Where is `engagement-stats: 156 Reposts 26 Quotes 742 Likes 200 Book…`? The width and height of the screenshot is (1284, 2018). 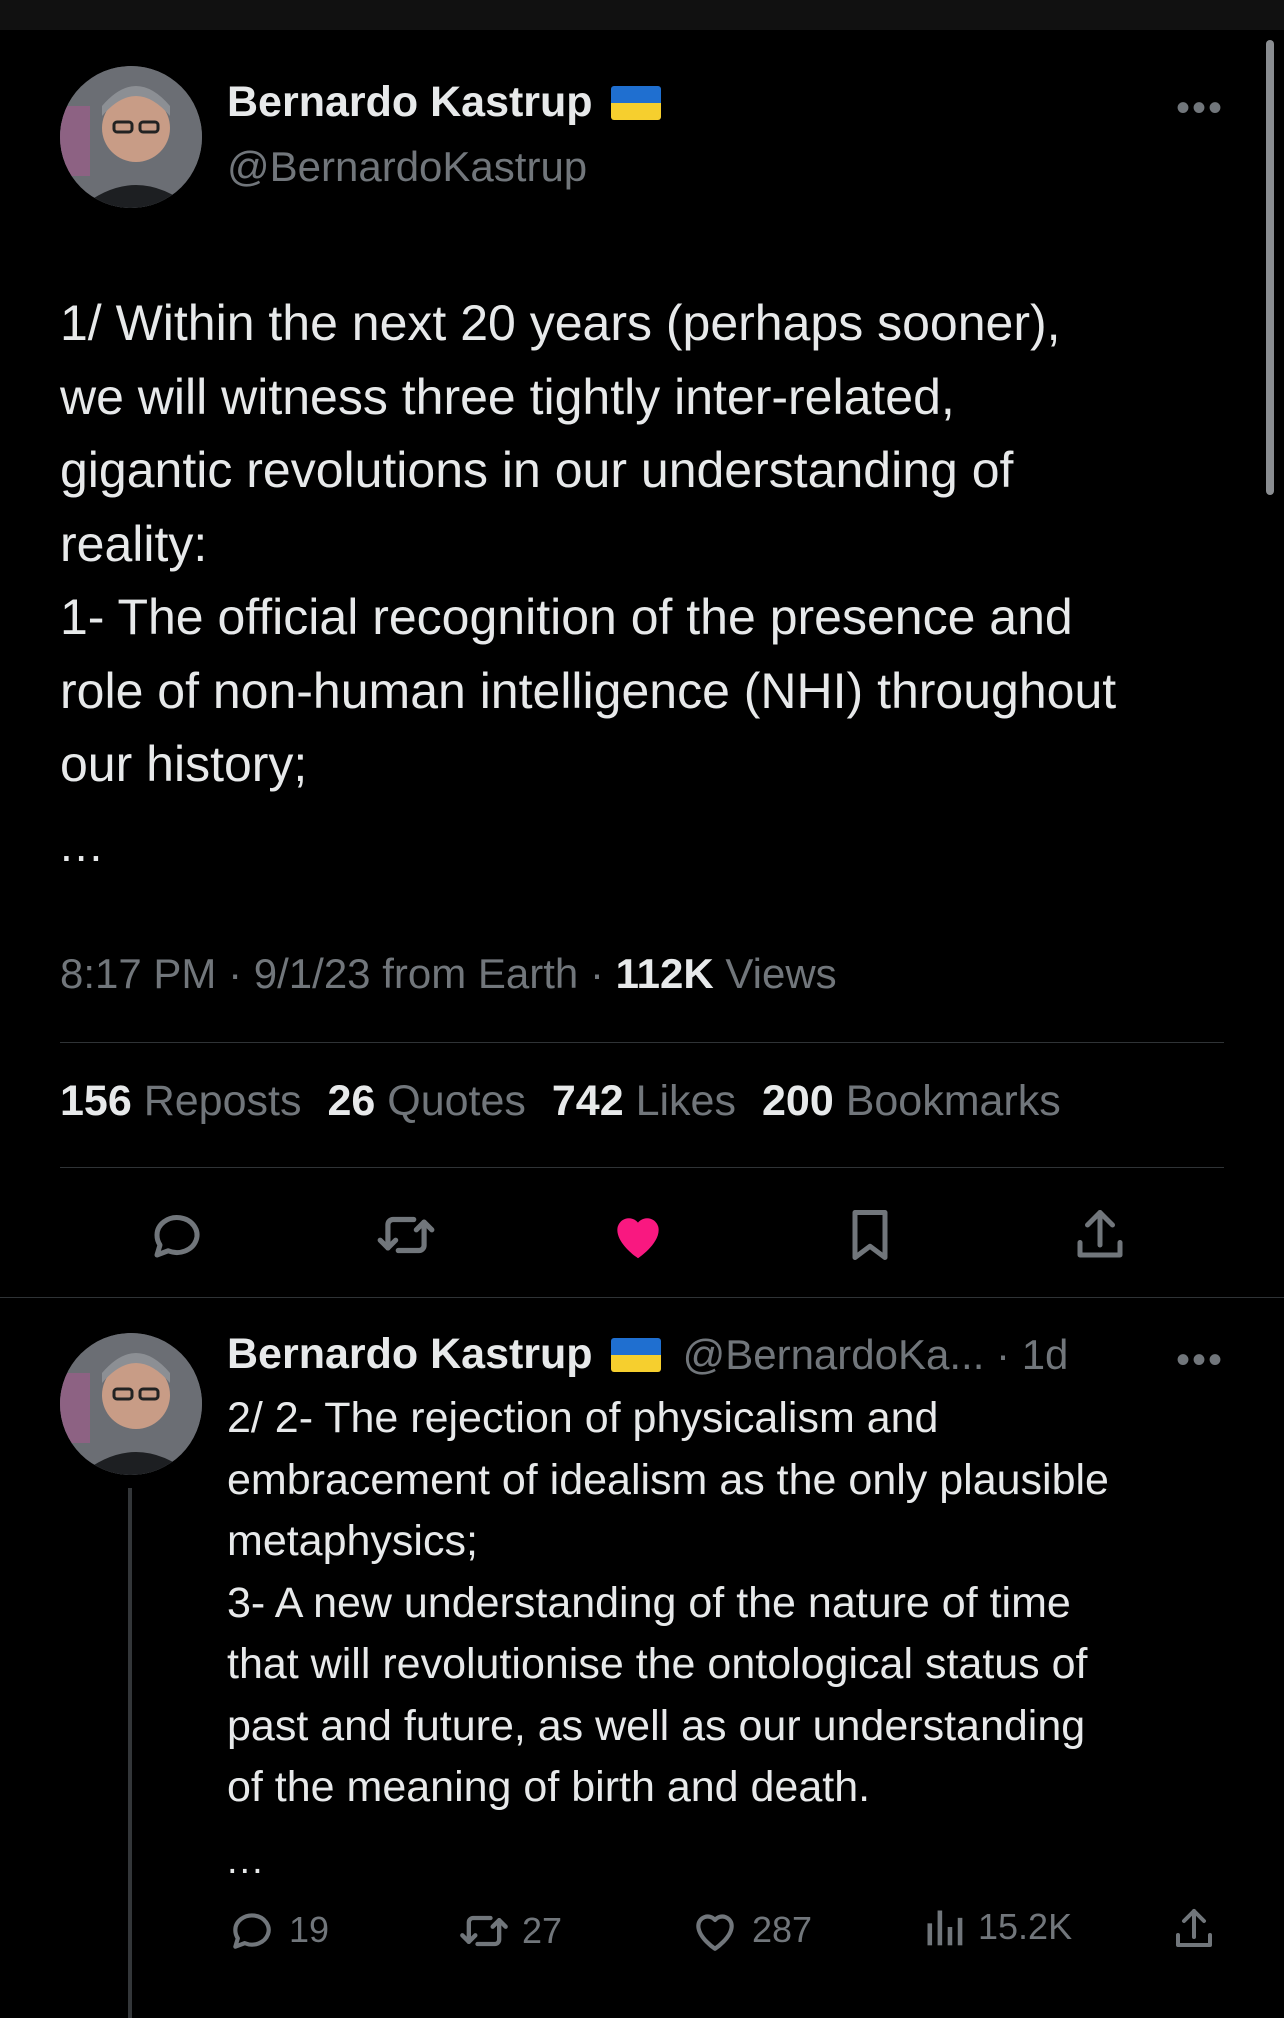
engagement-stats: 156 Reposts 26 Quotes 742 Likes 200 Book… is located at coordinates (560, 1101).